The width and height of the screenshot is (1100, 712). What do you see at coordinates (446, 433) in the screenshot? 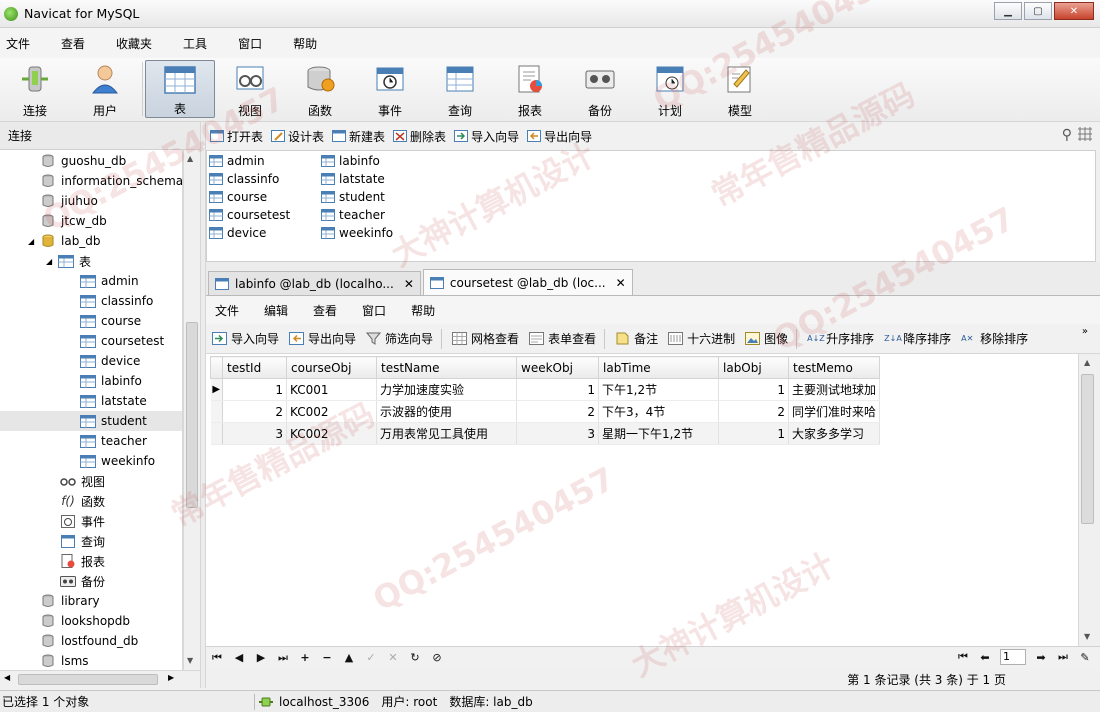
I see `table-cell: 万用表常见工具使用` at bounding box center [446, 433].